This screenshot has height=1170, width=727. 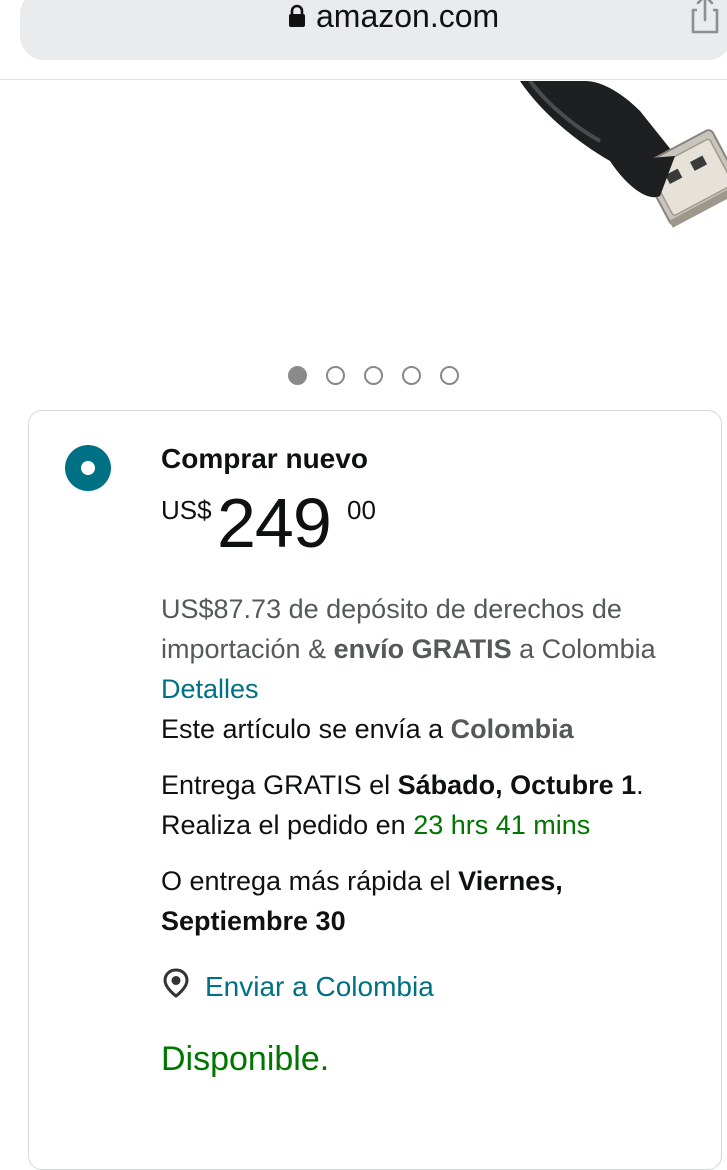 What do you see at coordinates (512, 729) in the screenshot?
I see `ships-to-country: Colombia` at bounding box center [512, 729].